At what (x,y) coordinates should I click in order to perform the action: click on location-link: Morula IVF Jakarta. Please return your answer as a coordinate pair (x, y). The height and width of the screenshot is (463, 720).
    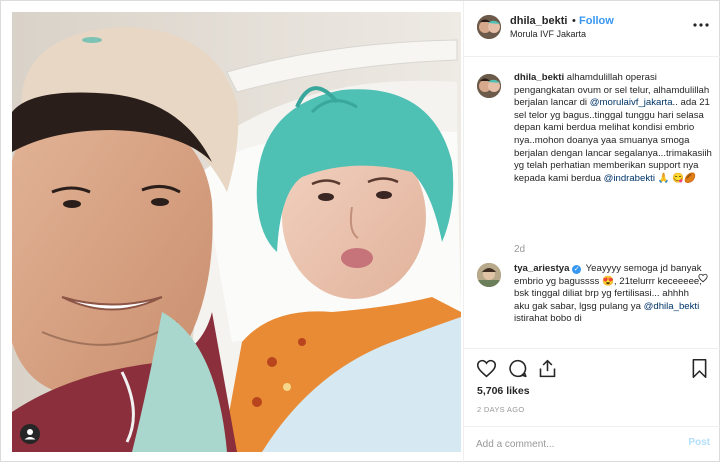
    Looking at the image, I should click on (548, 34).